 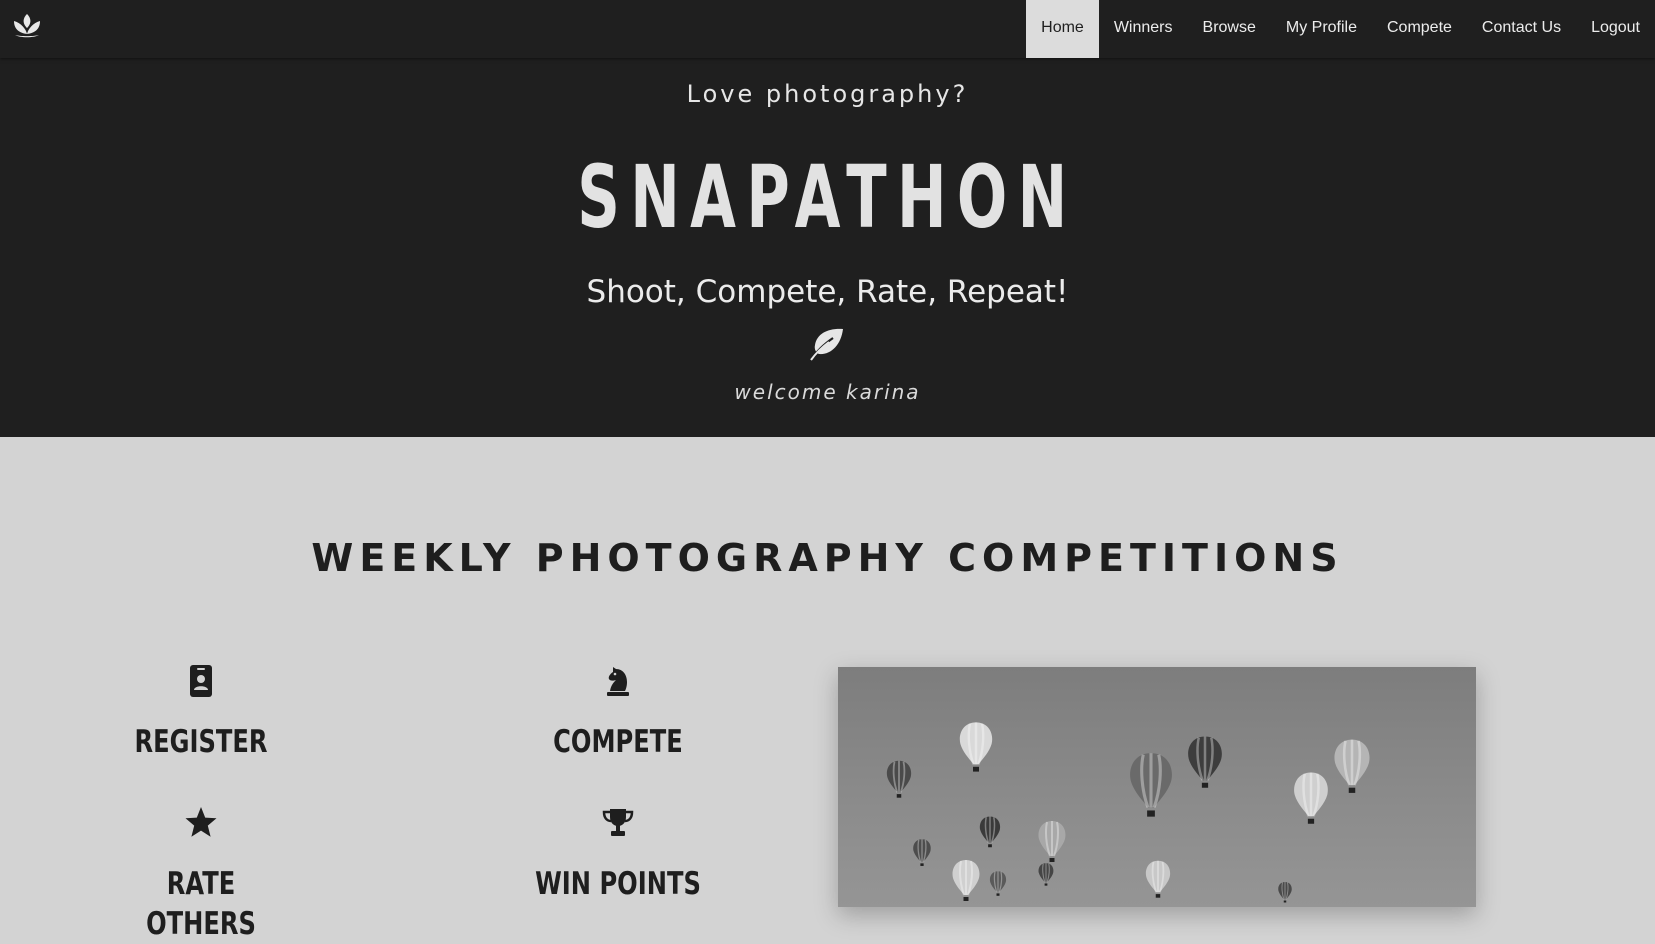 I want to click on lotus-icon, so click(x=27, y=26).